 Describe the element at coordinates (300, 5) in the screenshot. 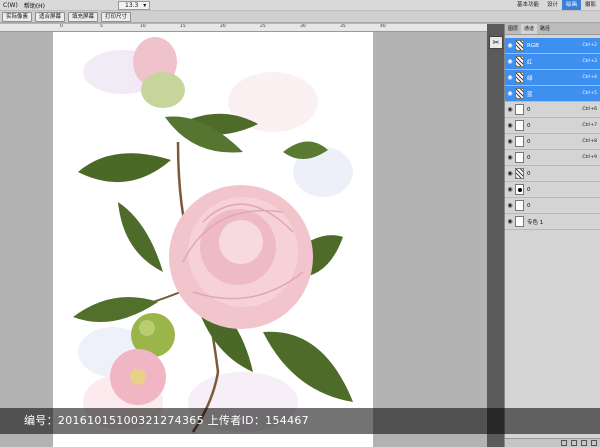

I see `menu-bar: C(W) 帮助(H) 13.3 ▾` at that location.